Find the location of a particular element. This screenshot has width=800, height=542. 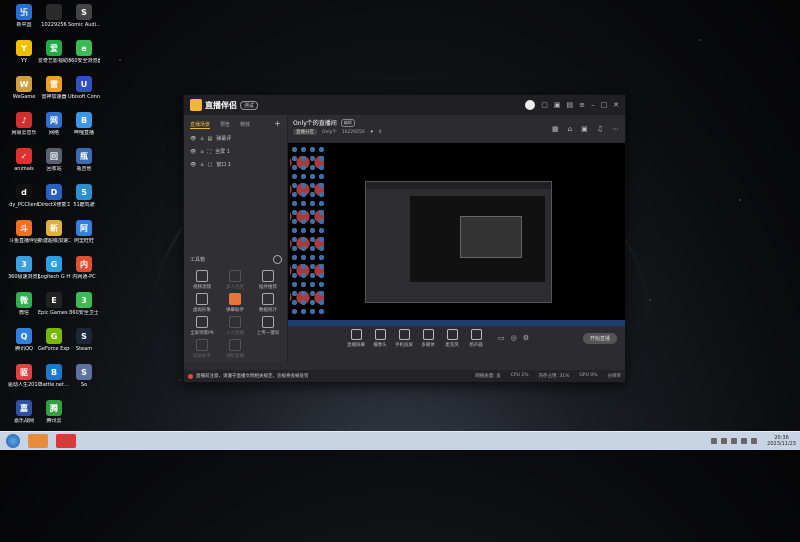

tool-danmaku: 弹幕助手 is located at coordinates (235, 303).